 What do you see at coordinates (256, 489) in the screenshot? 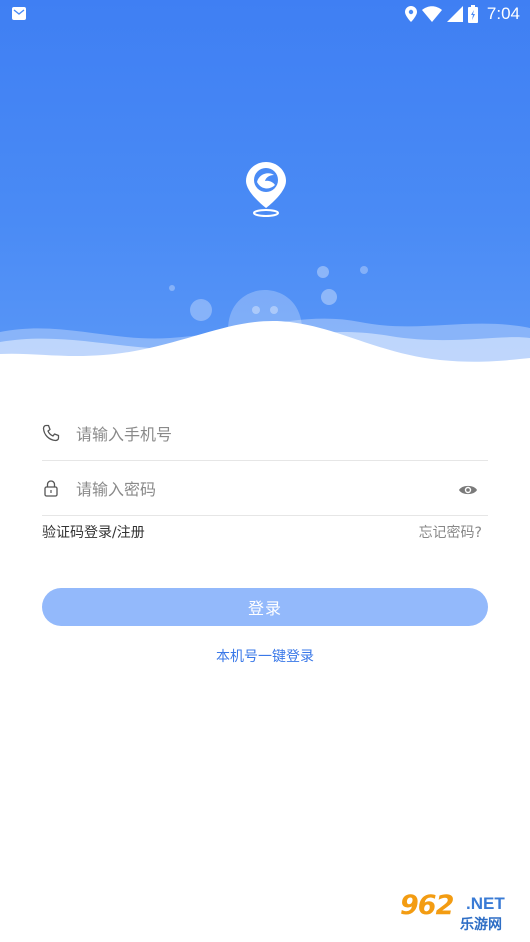
I see `password-input` at bounding box center [256, 489].